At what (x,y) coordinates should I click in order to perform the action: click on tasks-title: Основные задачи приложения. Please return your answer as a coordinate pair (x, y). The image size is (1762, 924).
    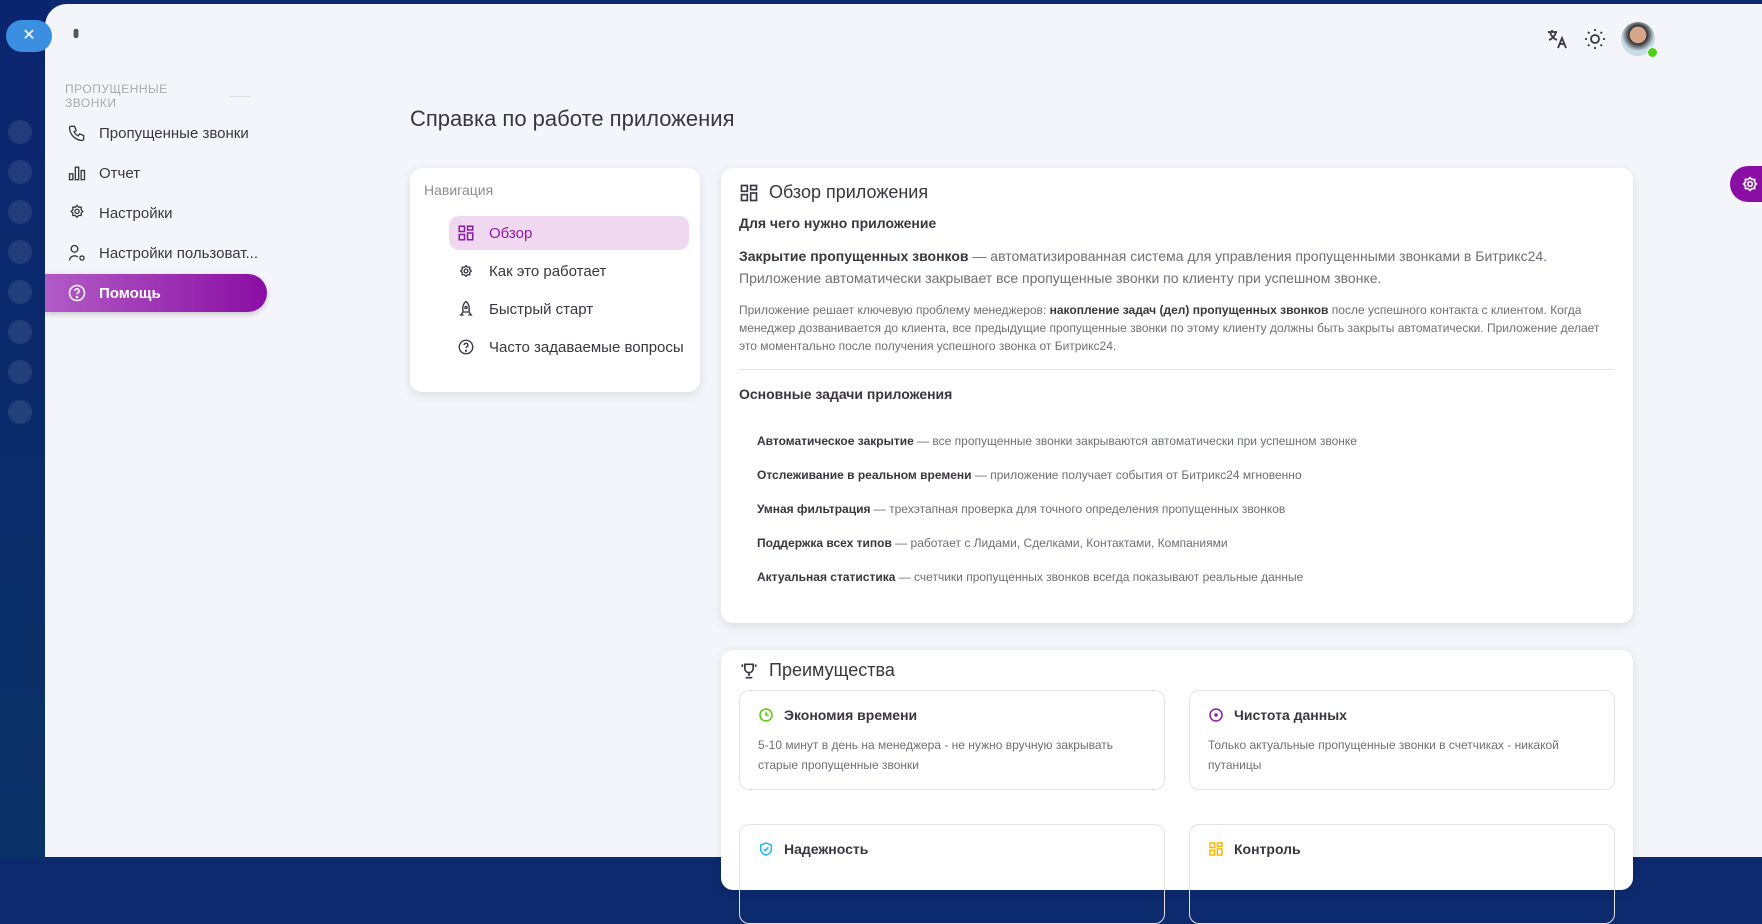
    Looking at the image, I should click on (846, 394).